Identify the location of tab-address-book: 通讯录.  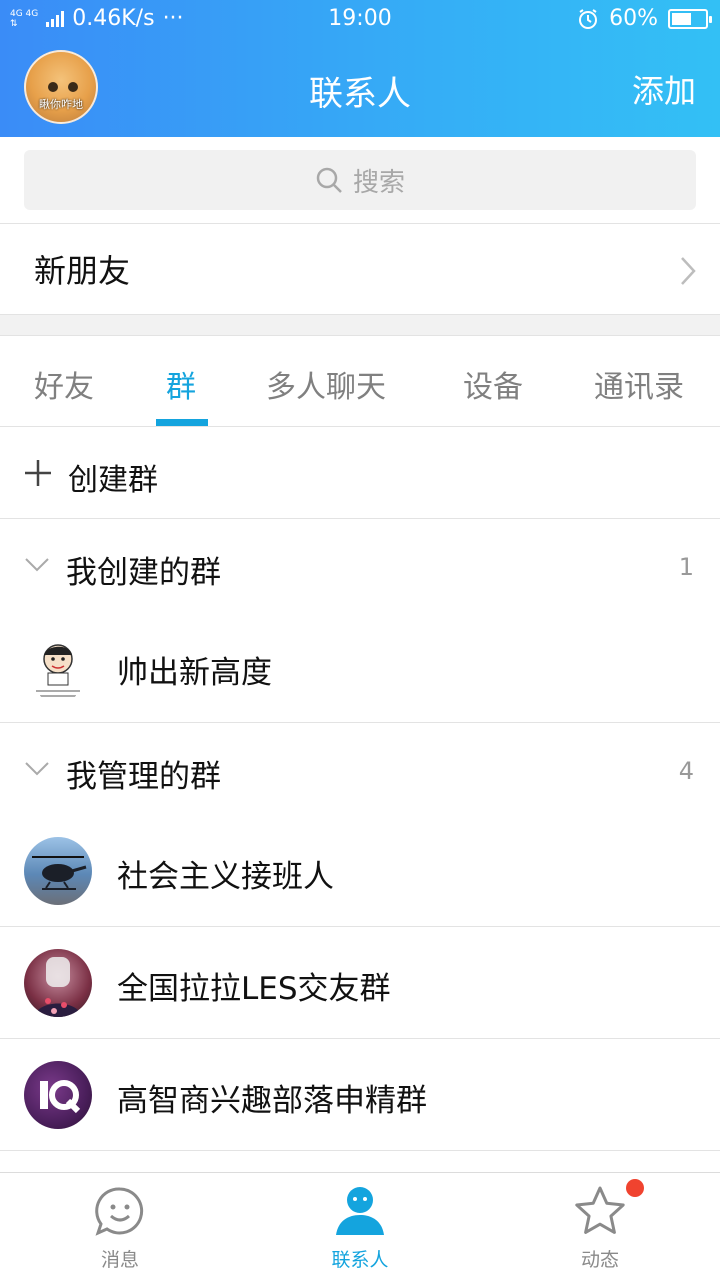
(639, 384).